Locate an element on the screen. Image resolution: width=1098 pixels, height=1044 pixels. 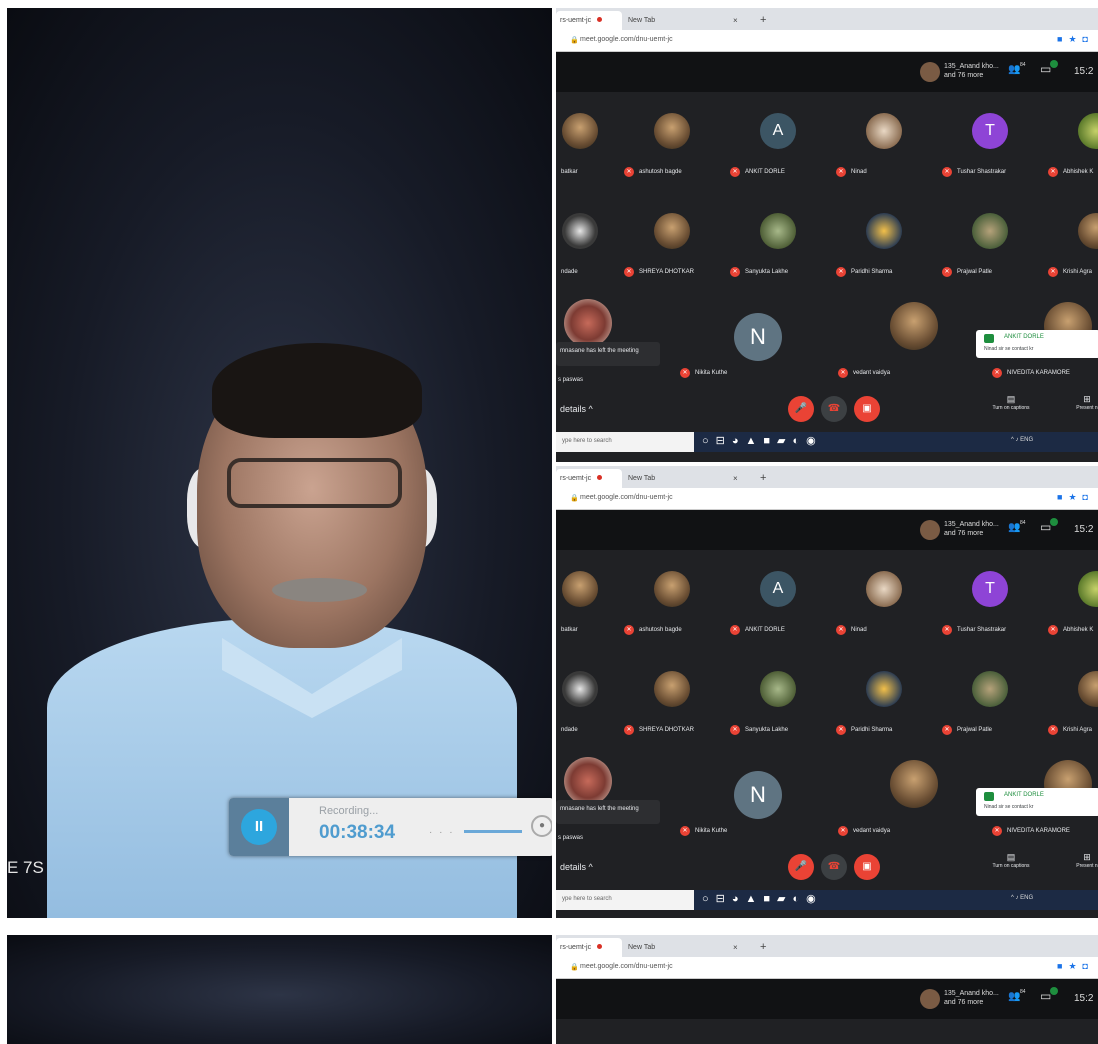
recording-dot-icon is located at coordinates (600, 477).